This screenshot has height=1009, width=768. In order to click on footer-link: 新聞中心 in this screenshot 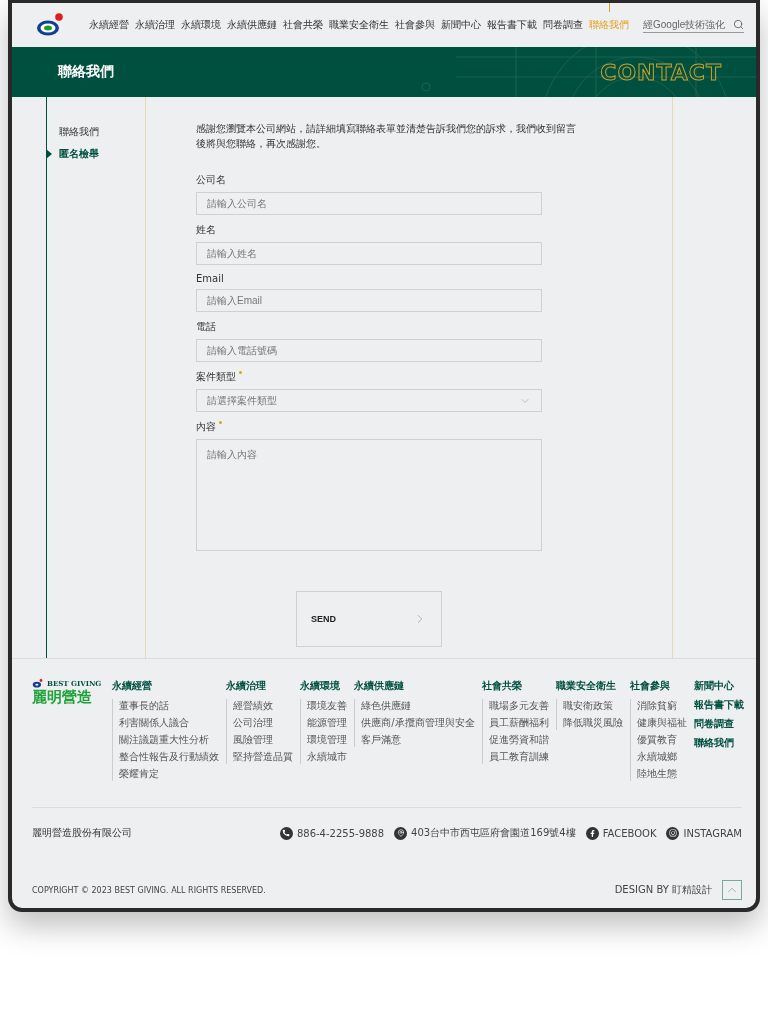, I will do `click(718, 686)`.